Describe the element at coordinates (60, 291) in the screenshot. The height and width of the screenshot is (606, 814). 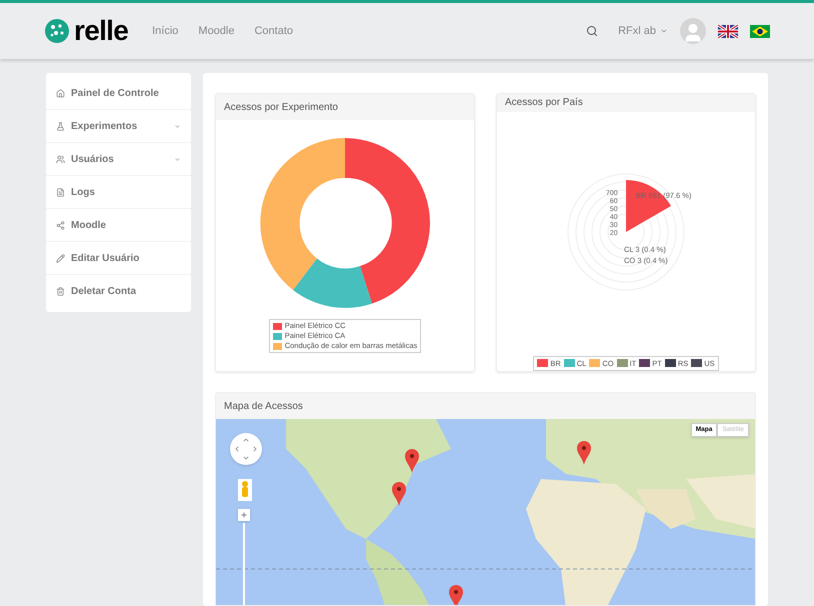
I see `trash-icon` at that location.